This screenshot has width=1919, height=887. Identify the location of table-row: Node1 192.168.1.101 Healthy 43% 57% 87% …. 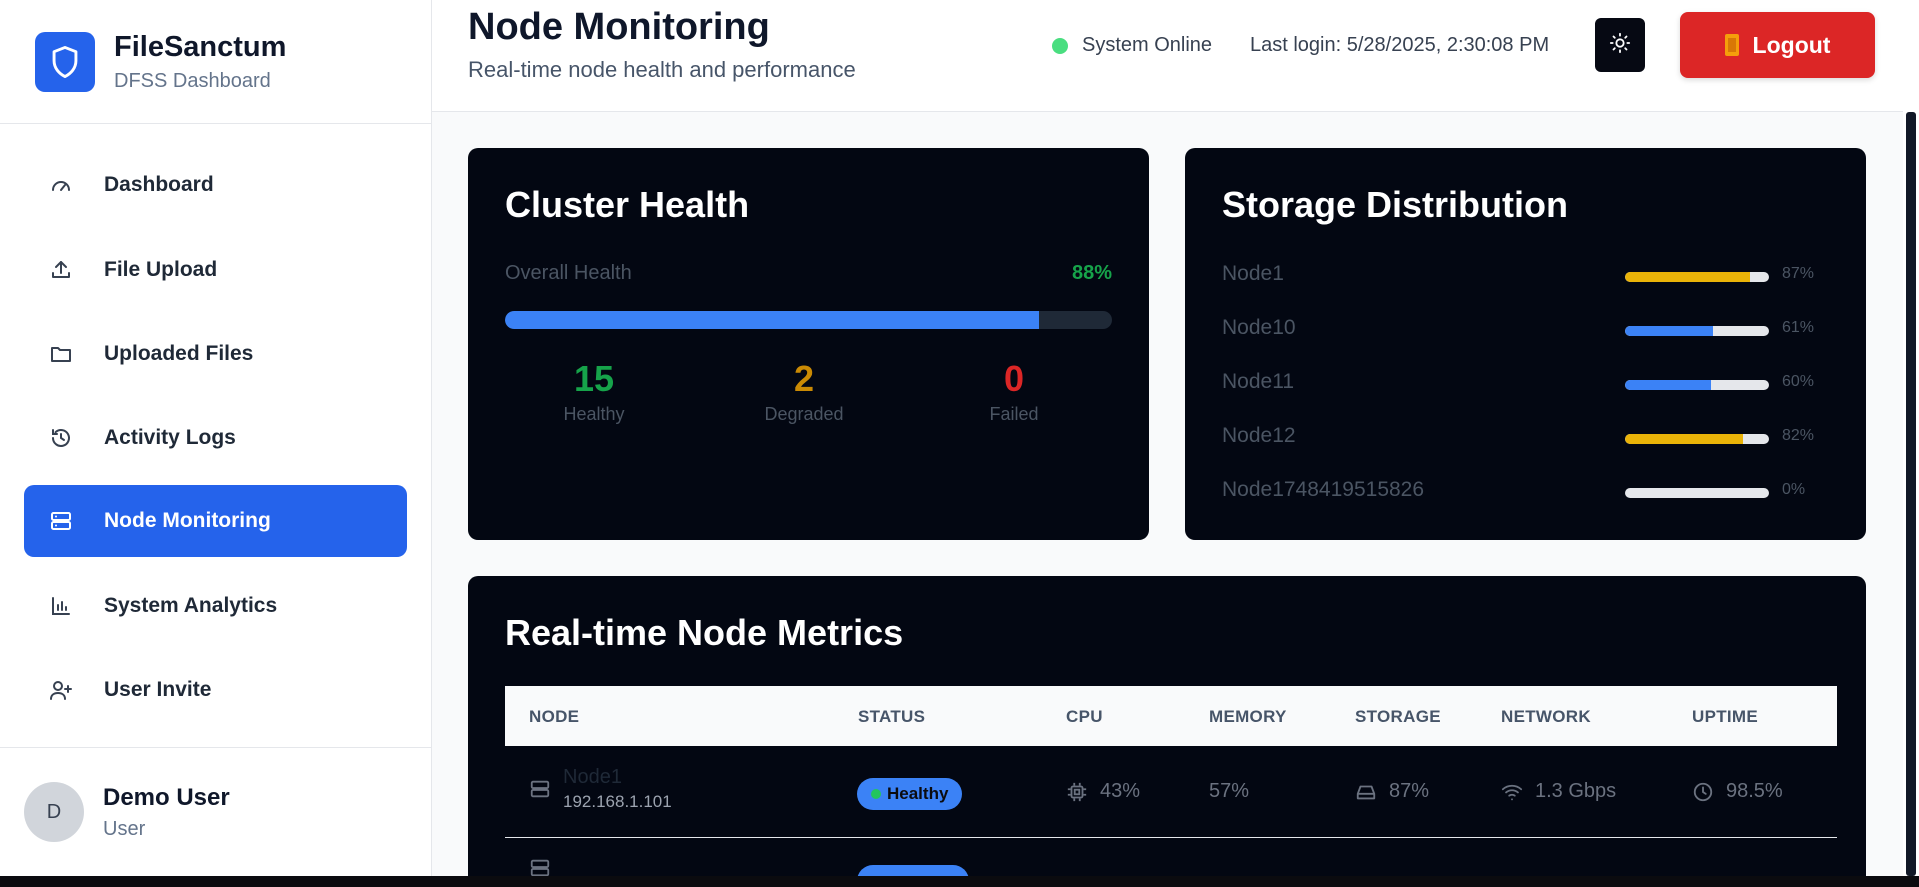
(1171, 792).